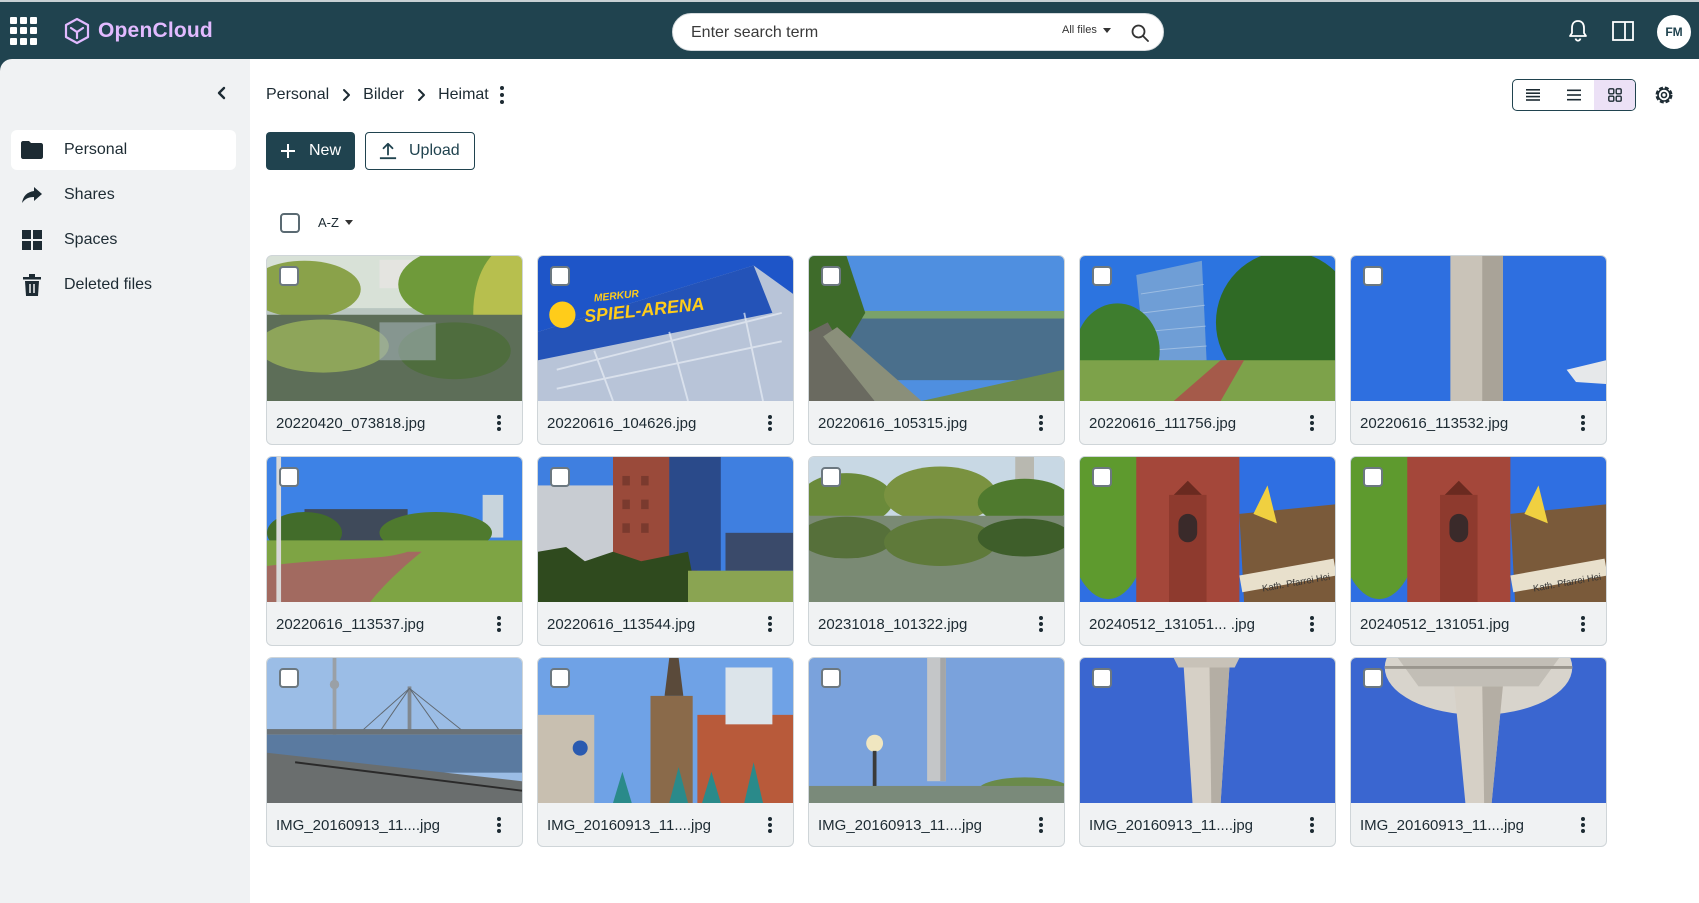 This screenshot has width=1699, height=903. I want to click on view-list-button, so click(1574, 95).